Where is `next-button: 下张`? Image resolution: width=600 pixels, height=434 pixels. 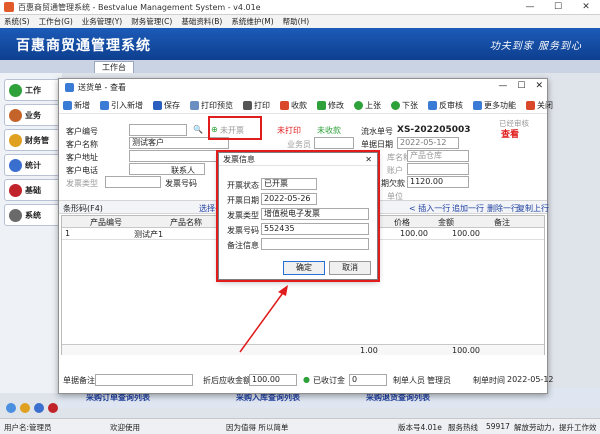 next-button: 下张 is located at coordinates (404, 105).